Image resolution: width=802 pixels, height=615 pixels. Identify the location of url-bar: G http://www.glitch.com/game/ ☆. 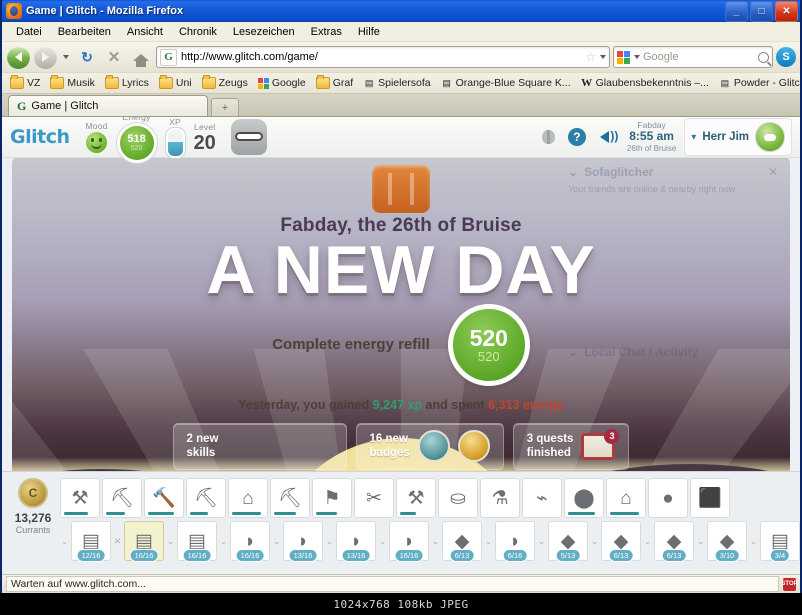
(383, 57).